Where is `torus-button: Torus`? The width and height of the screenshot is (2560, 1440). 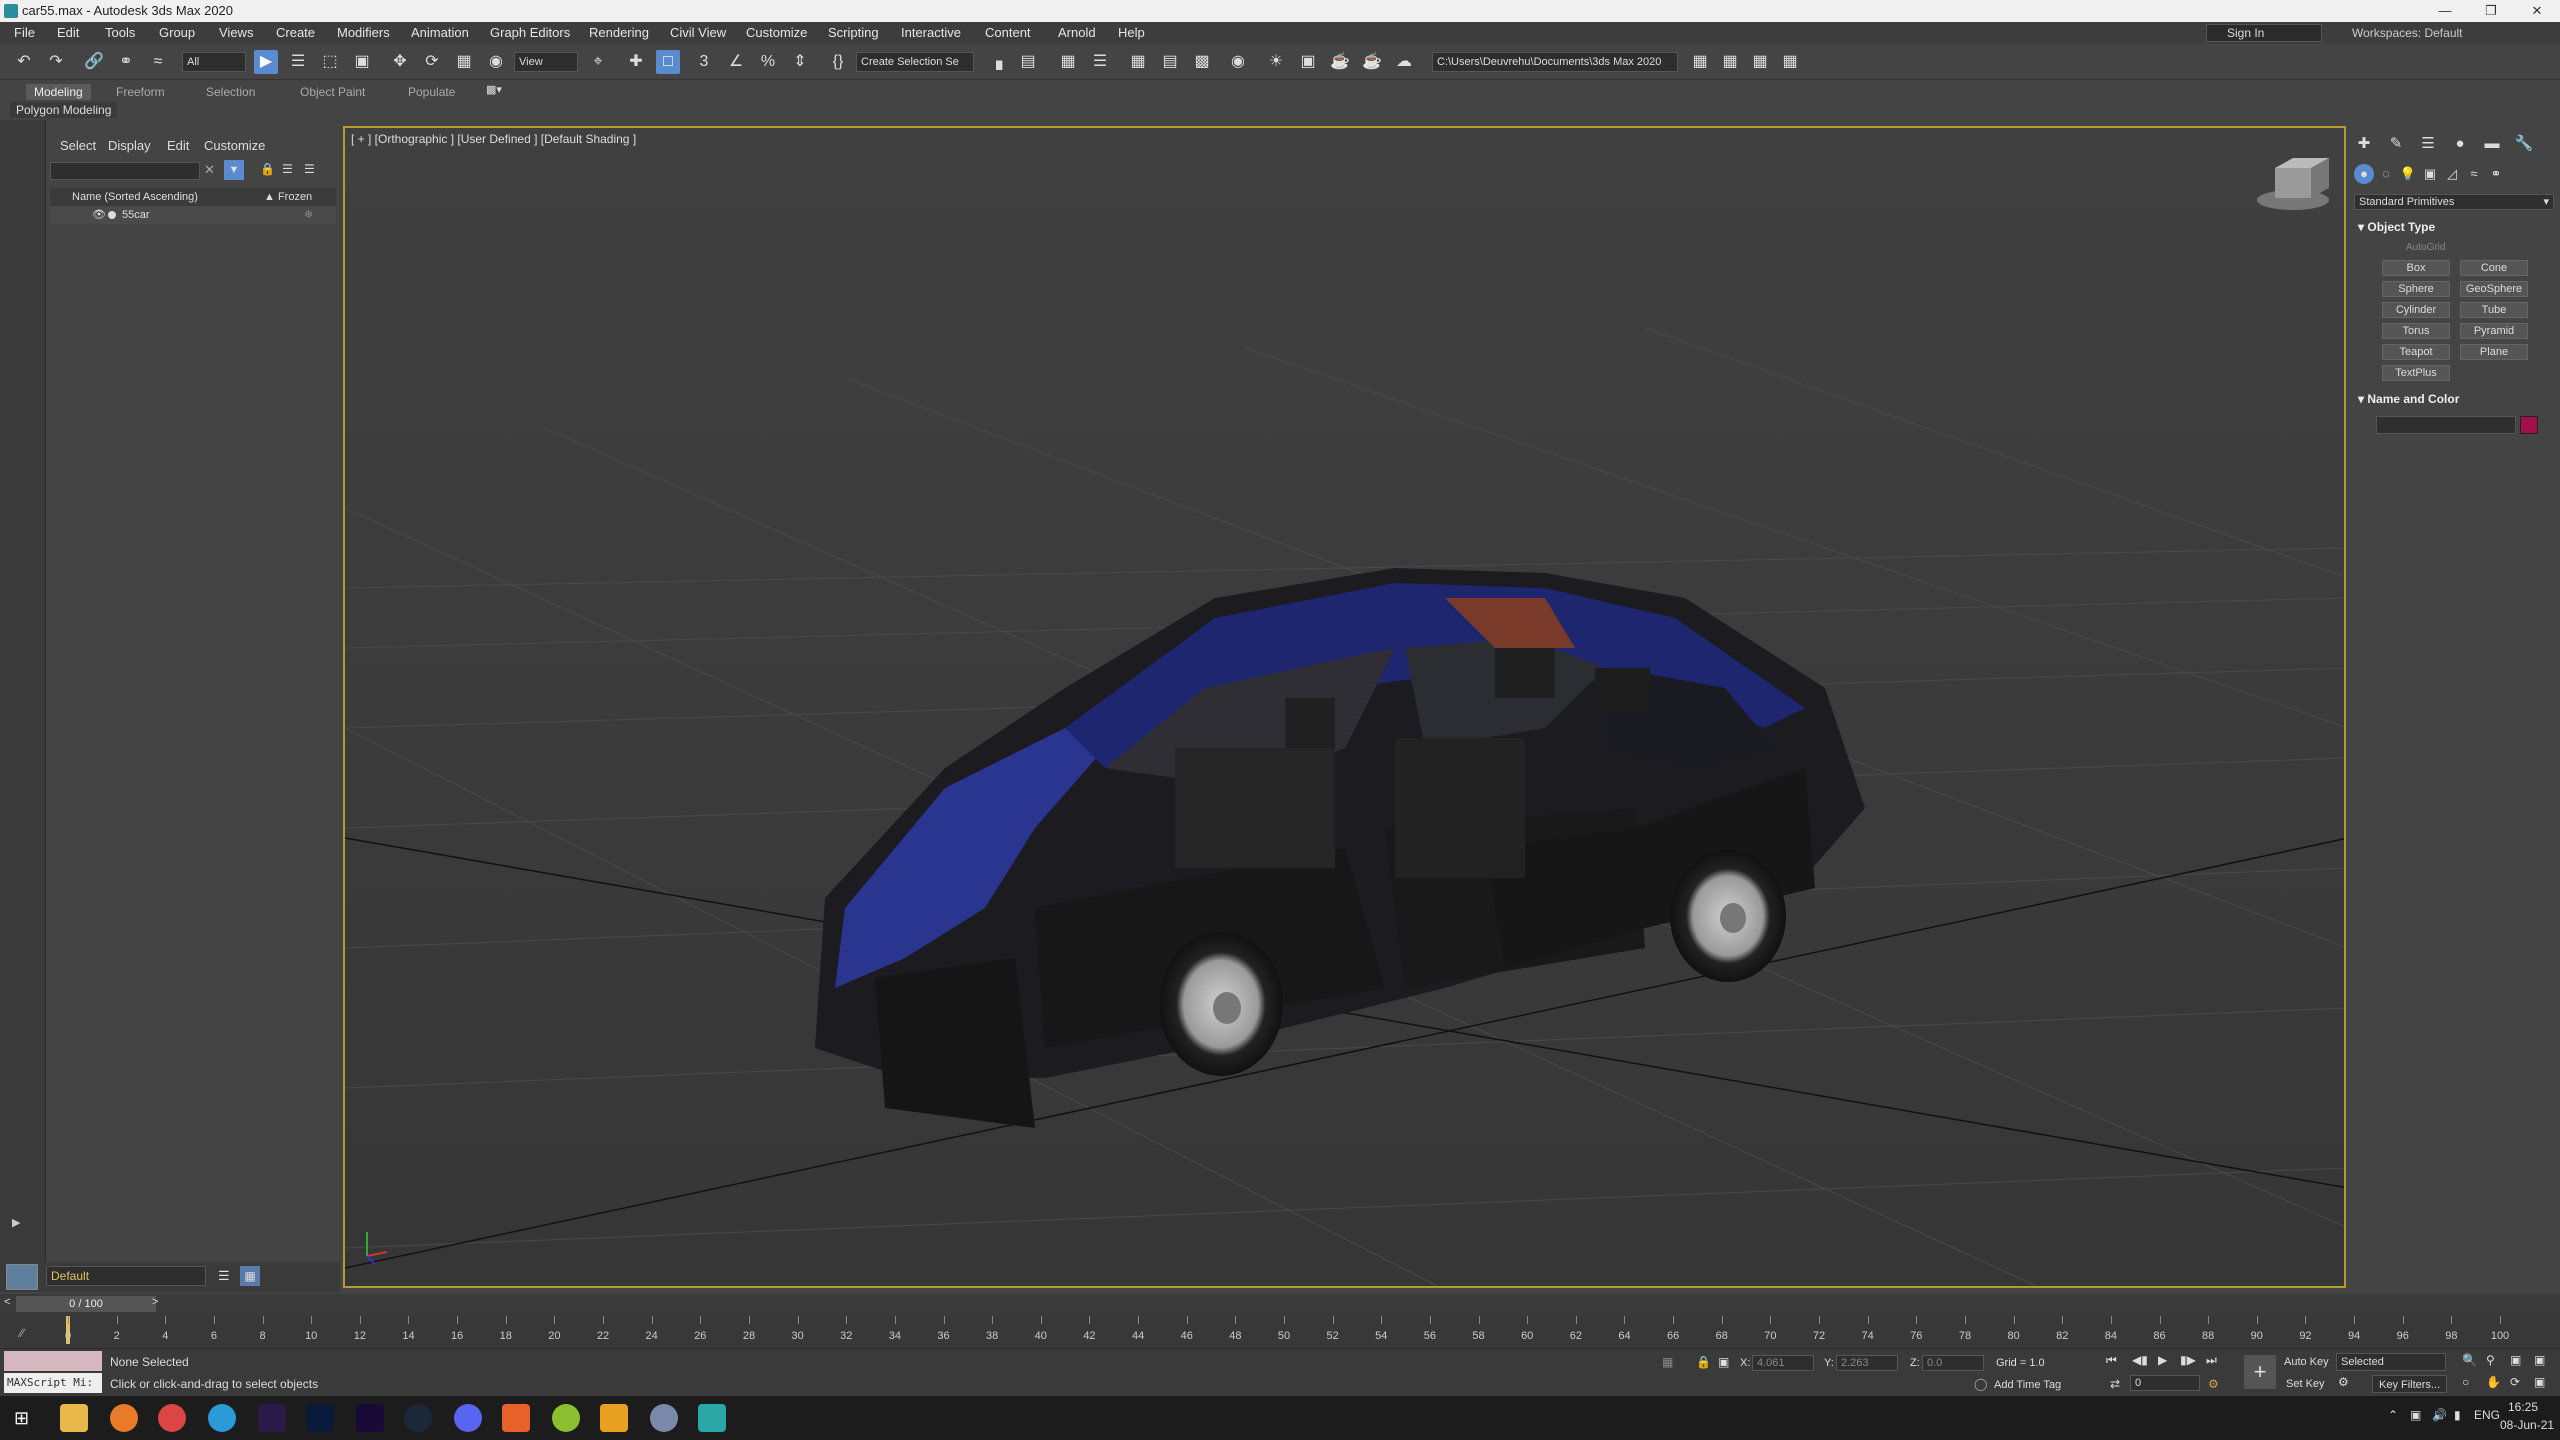 torus-button: Torus is located at coordinates (2416, 331).